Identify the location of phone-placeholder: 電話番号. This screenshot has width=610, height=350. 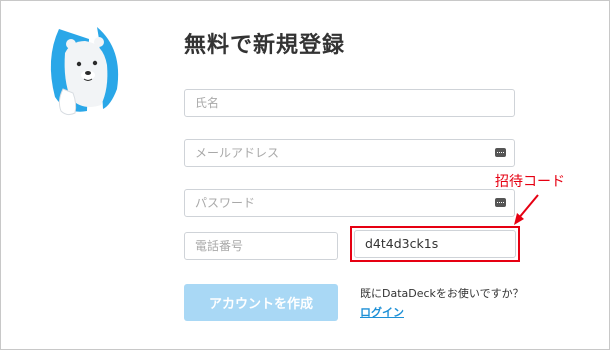
(219, 246).